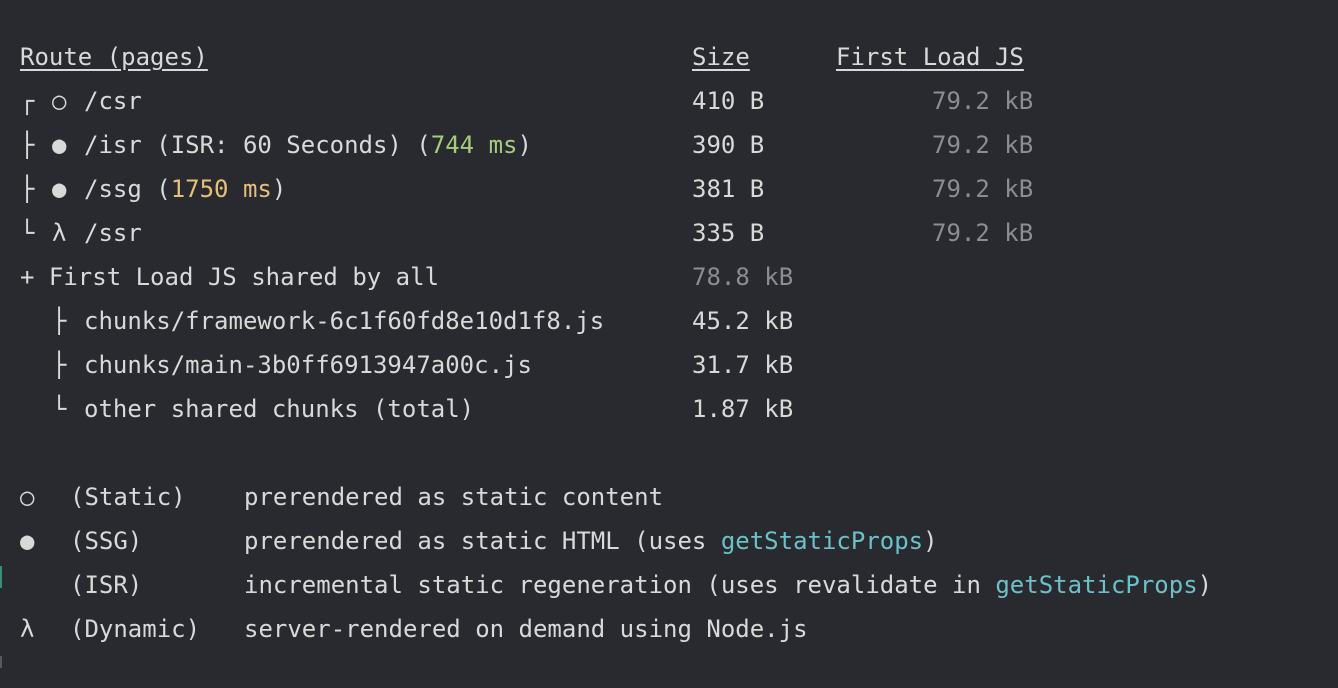  What do you see at coordinates (728, 101) in the screenshot?
I see `route-size: 410 B` at bounding box center [728, 101].